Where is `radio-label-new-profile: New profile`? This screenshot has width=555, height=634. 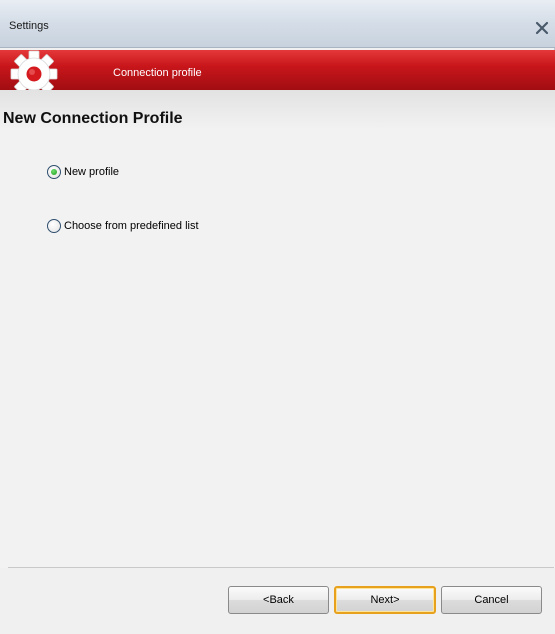
radio-label-new-profile: New profile is located at coordinates (92, 172).